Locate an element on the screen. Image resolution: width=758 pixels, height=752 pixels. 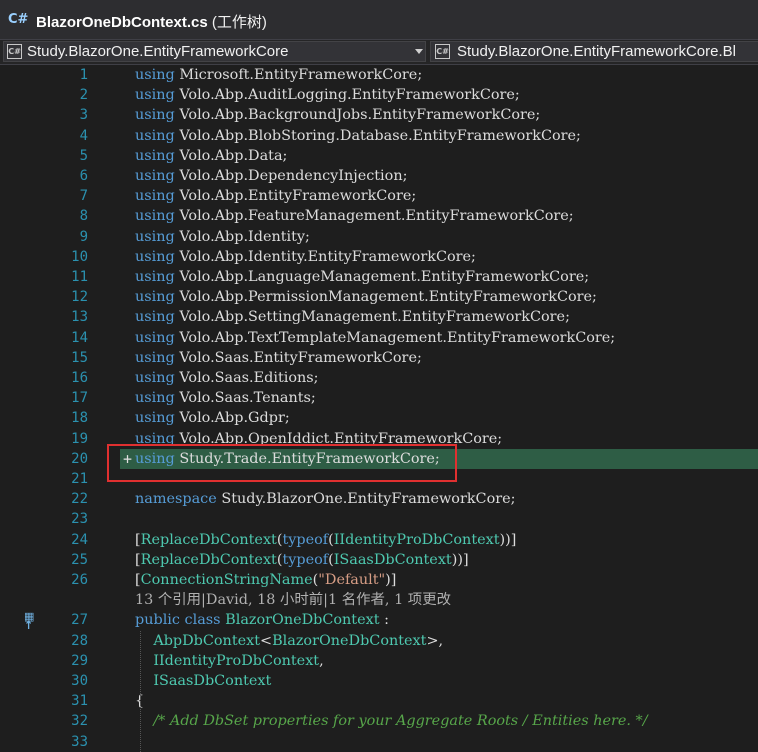
line-number: 27 is located at coordinates (79, 620).